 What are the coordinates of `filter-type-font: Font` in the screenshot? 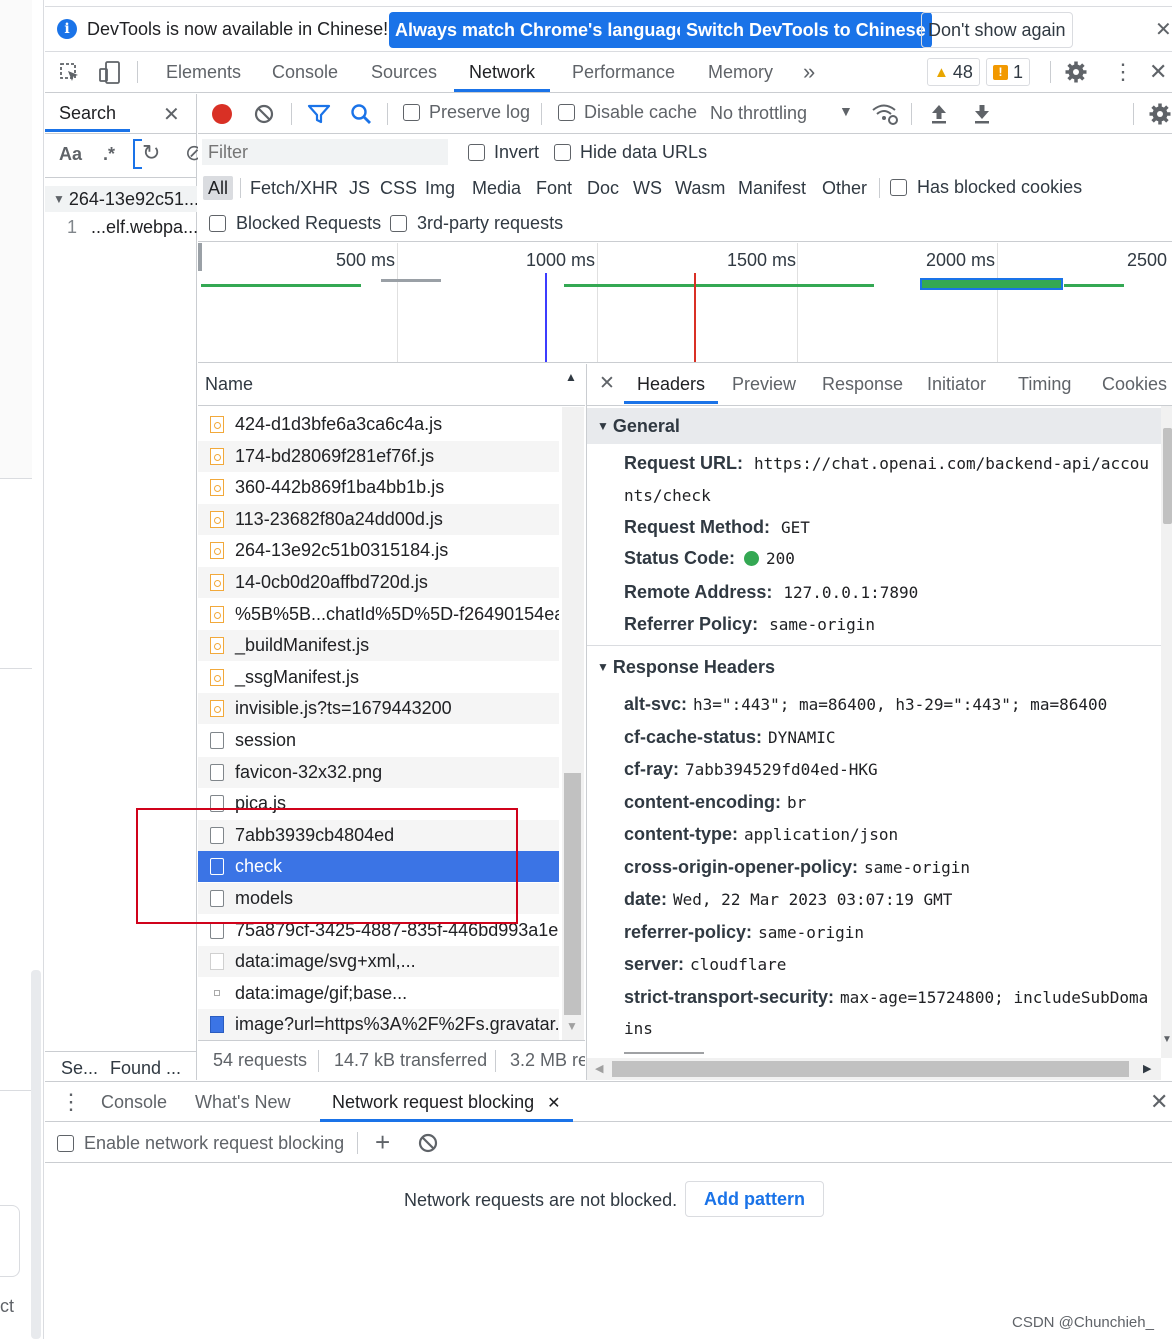 It's located at (554, 188).